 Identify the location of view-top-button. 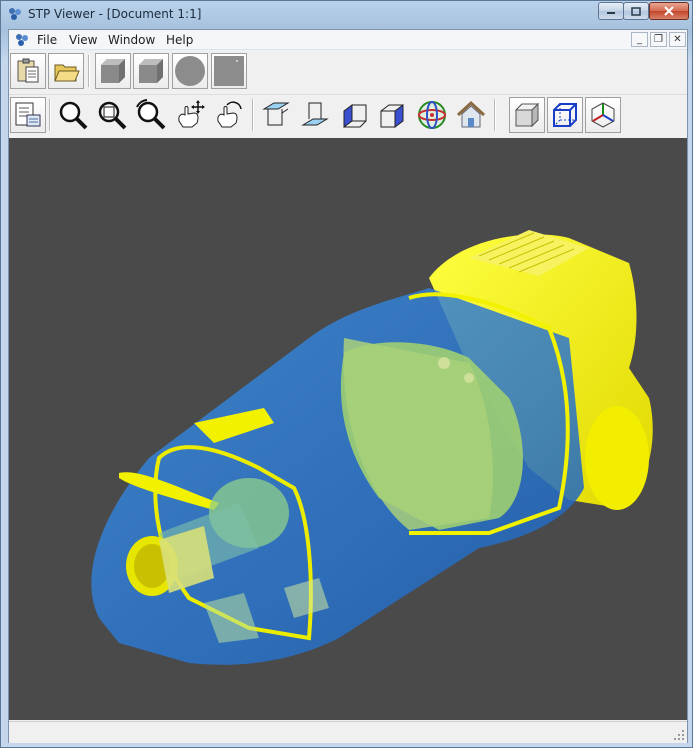
(276, 115).